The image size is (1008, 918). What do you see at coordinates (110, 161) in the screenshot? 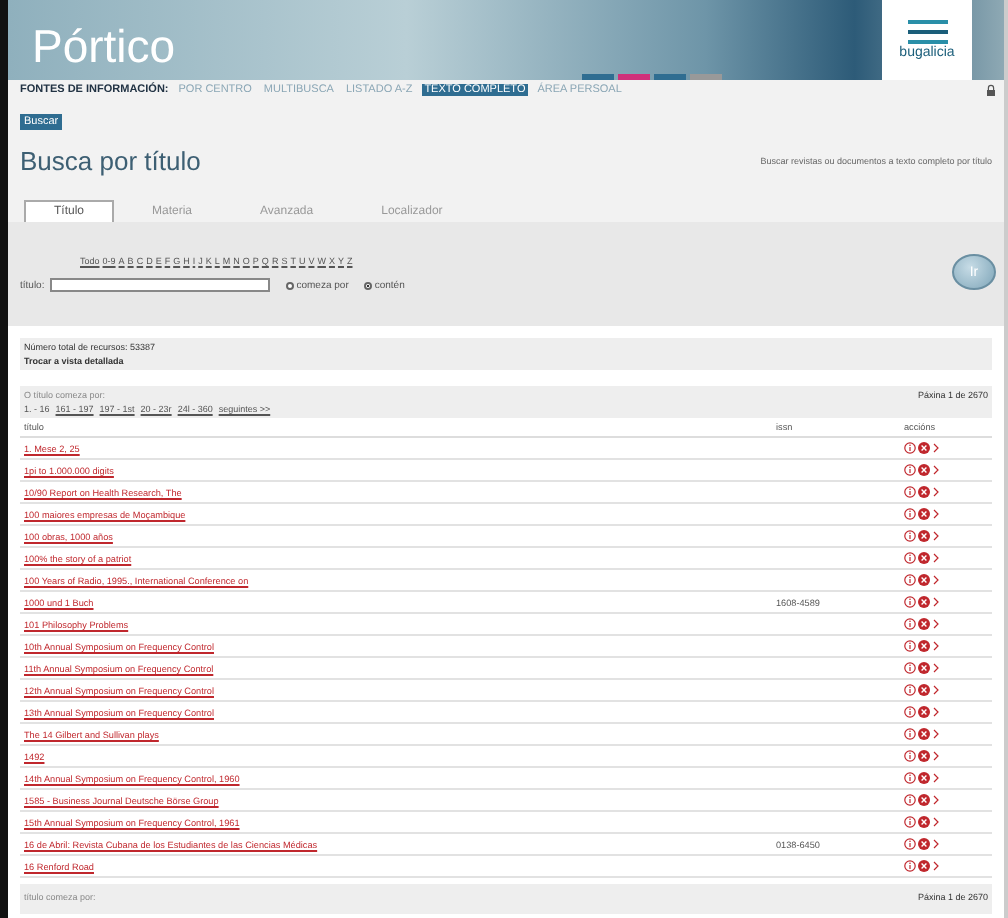
I see `page-title: Busca por título` at bounding box center [110, 161].